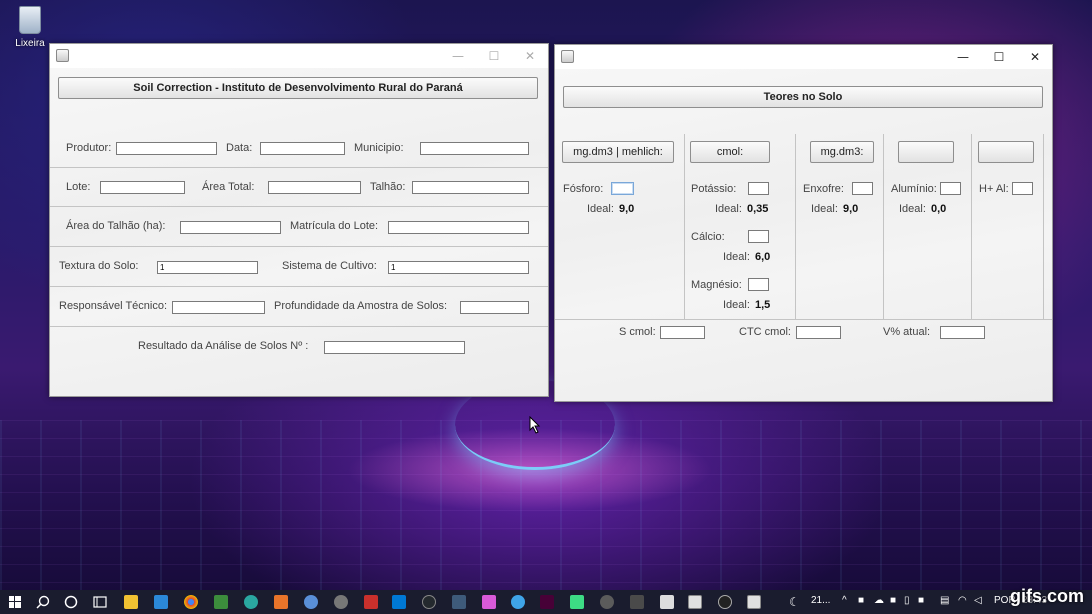  What do you see at coordinates (43, 602) in the screenshot?
I see `search-icon` at bounding box center [43, 602].